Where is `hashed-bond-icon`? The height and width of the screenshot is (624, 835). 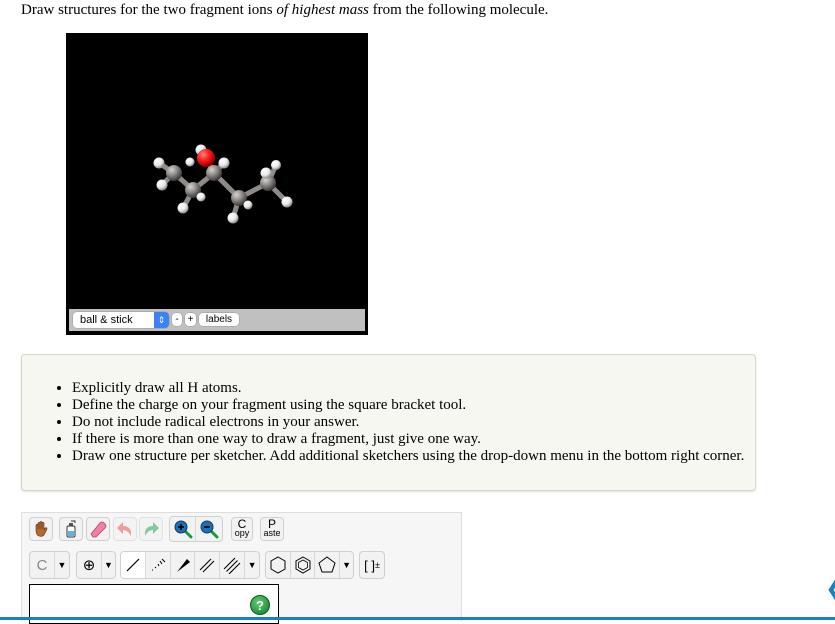 hashed-bond-icon is located at coordinates (158, 564).